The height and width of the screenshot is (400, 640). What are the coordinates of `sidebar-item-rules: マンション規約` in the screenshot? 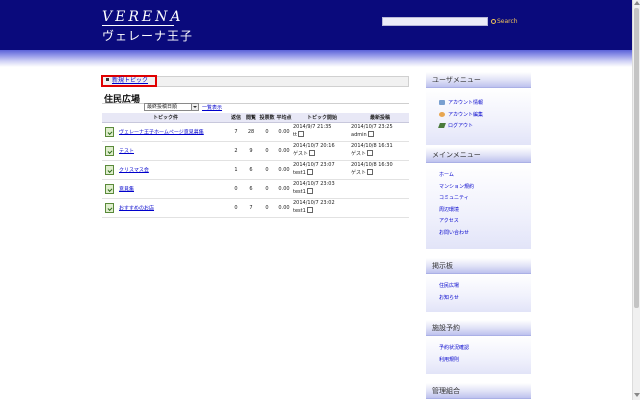 It's located at (478, 188).